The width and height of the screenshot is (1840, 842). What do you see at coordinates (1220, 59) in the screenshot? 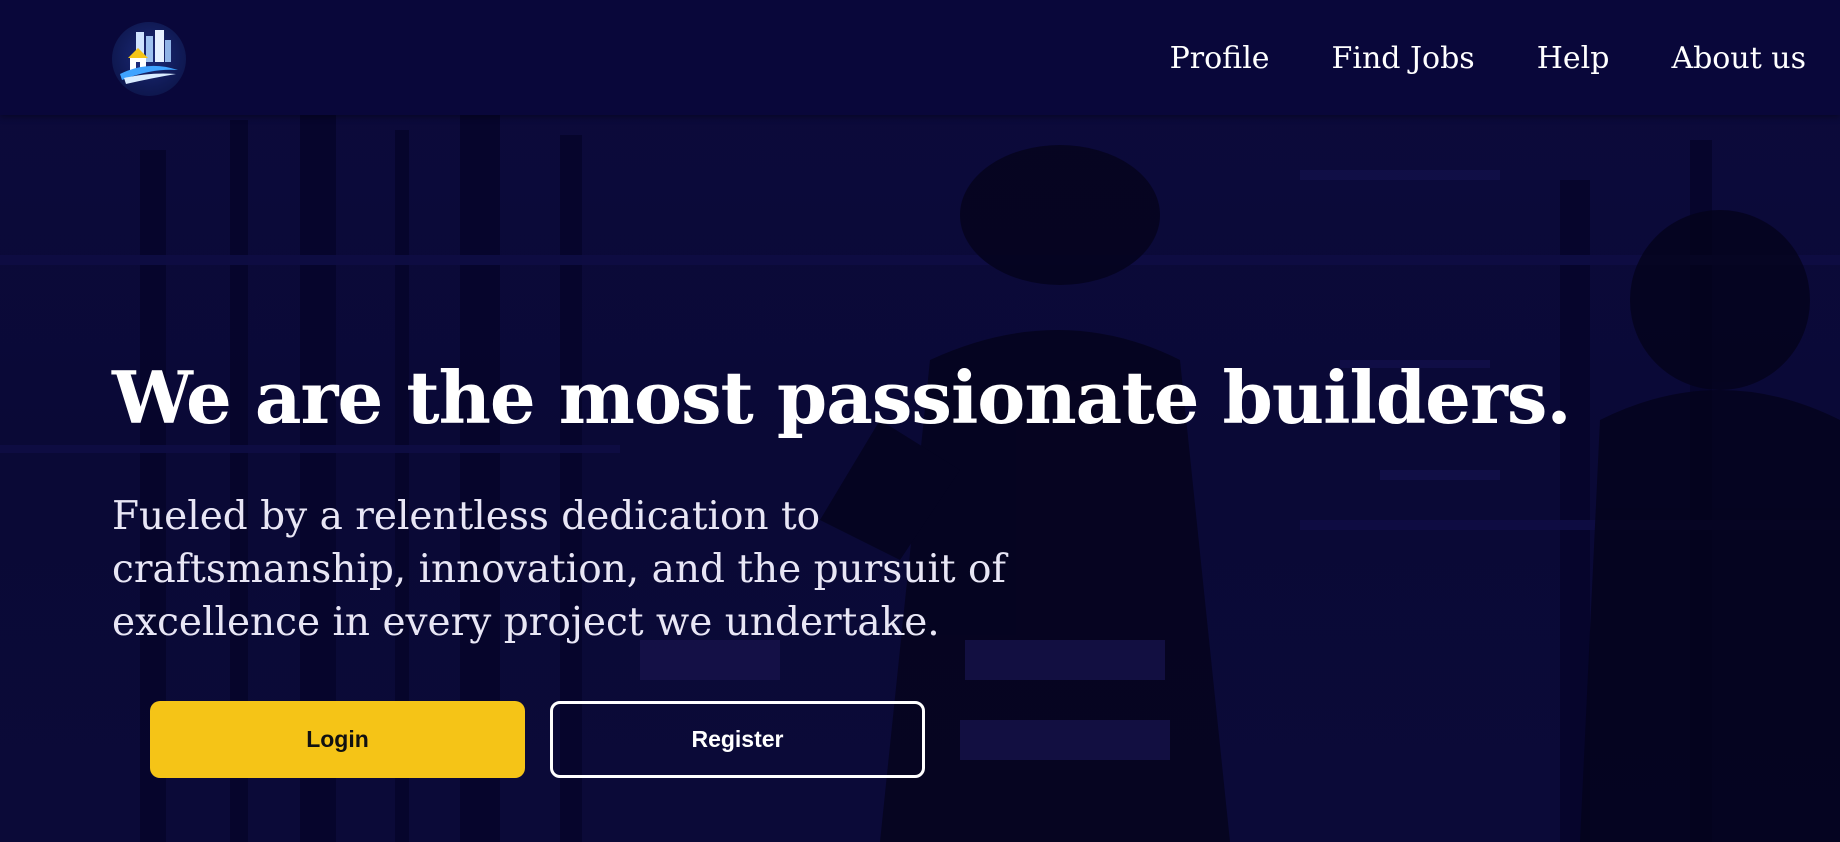
I see `nav-link-profile: Profile` at bounding box center [1220, 59].